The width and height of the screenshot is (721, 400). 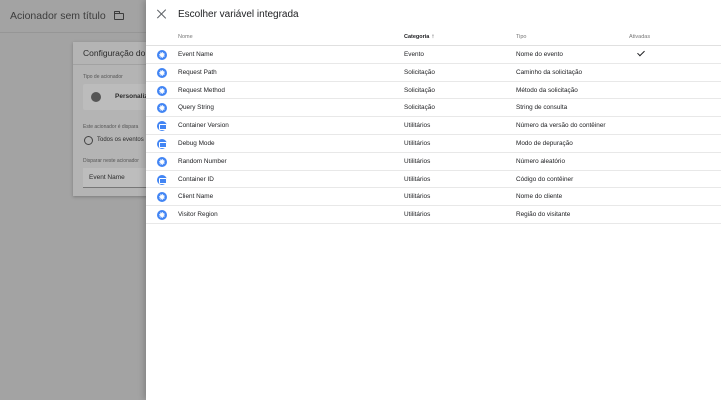 I want to click on column-header-category-label: Categoria, so click(x=417, y=37).